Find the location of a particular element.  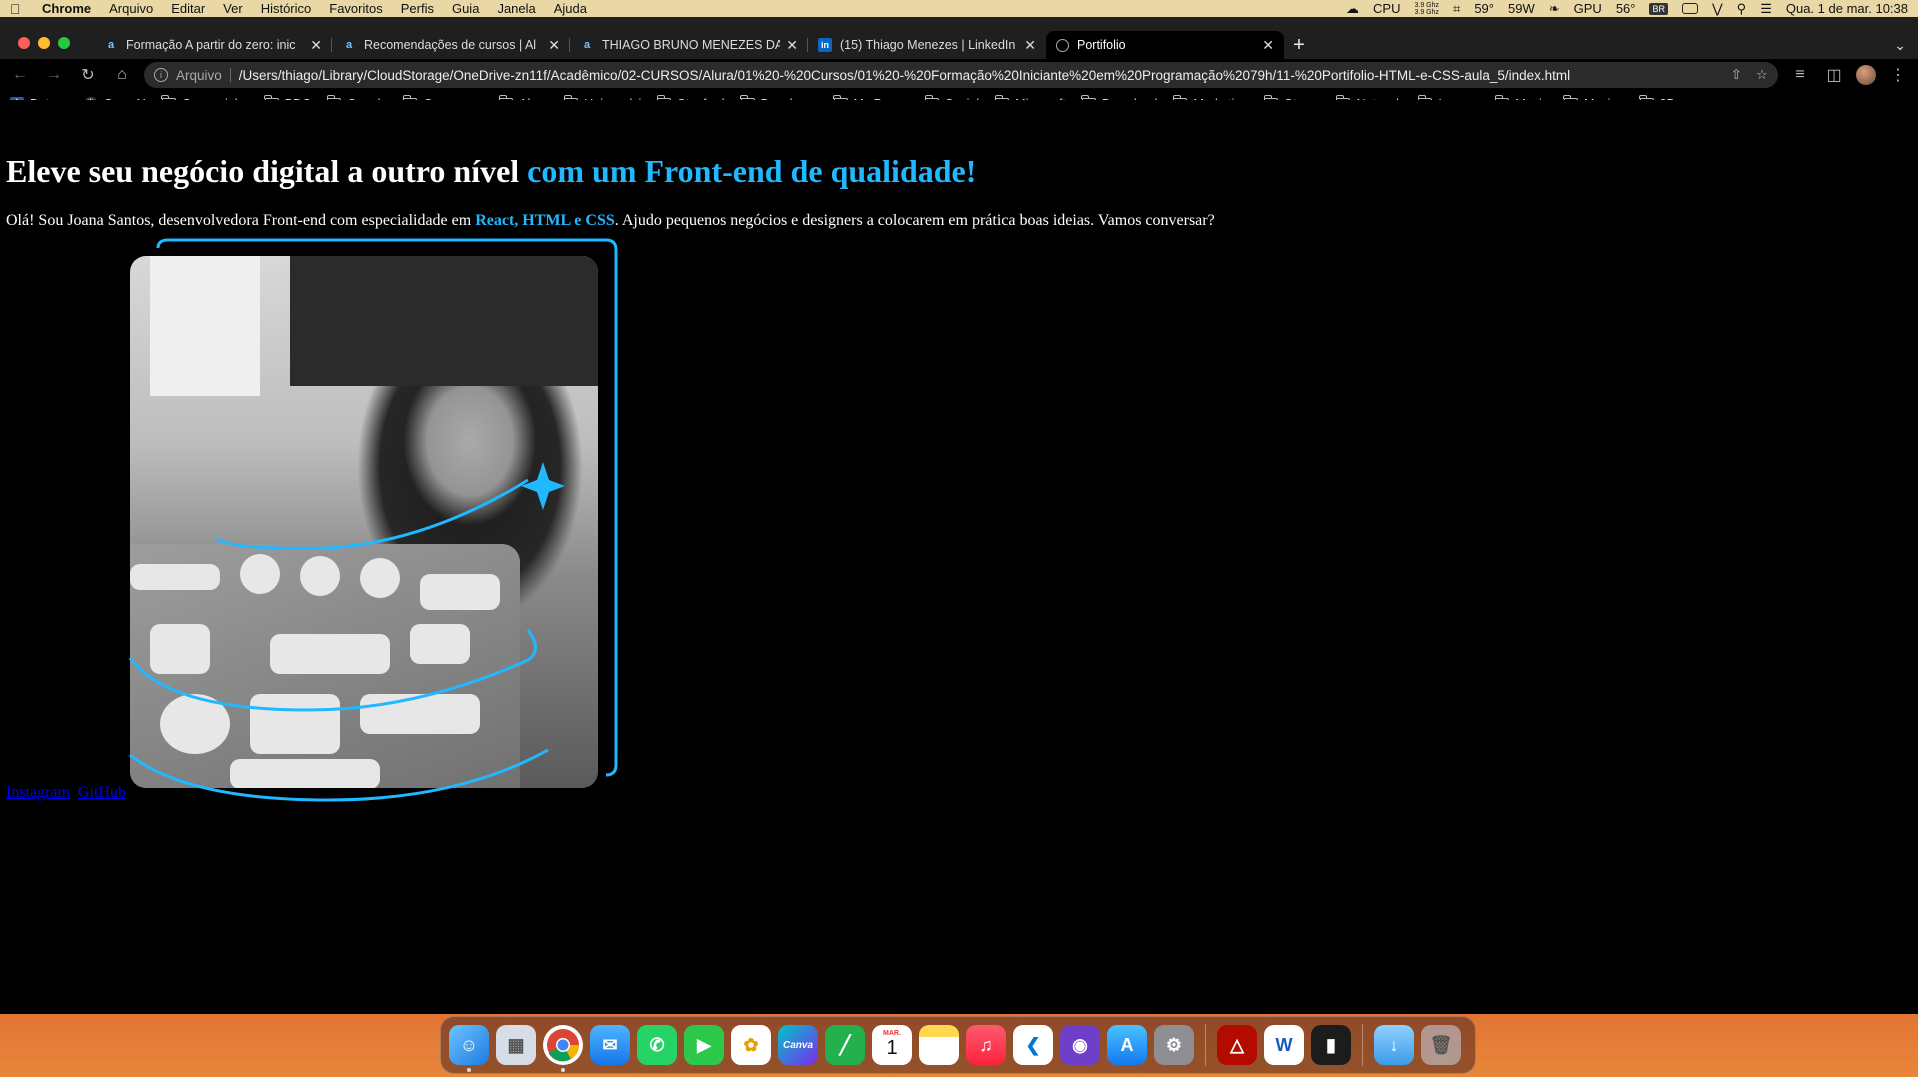

site-info-icon: i is located at coordinates (161, 75).